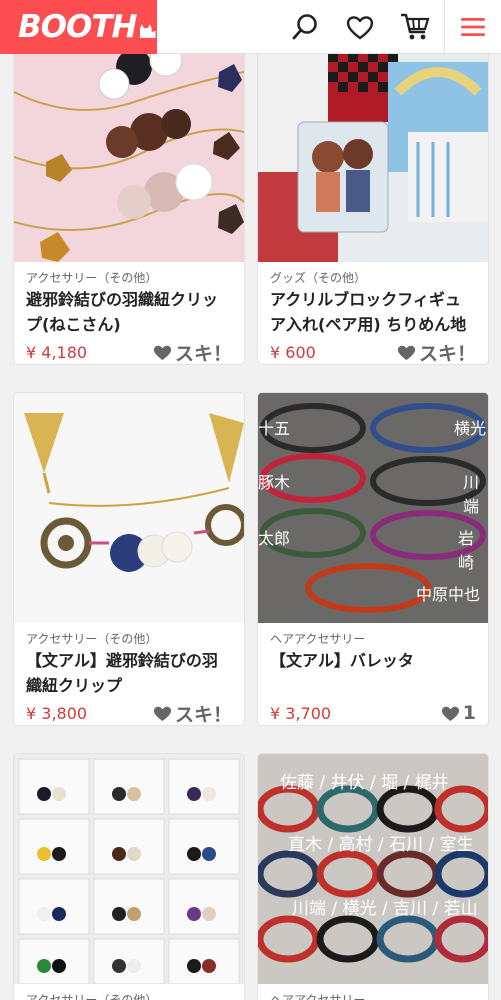 This screenshot has height=1000, width=501. What do you see at coordinates (360, 27) in the screenshot?
I see `heart-icon` at bounding box center [360, 27].